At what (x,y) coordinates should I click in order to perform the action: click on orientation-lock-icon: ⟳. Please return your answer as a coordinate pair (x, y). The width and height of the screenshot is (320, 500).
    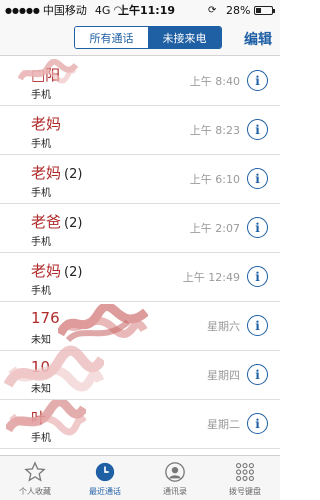
    Looking at the image, I should click on (212, 10).